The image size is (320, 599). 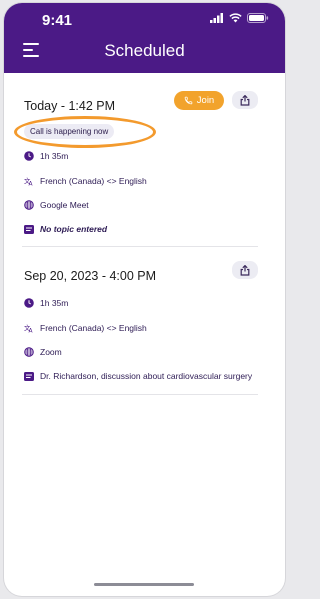 What do you see at coordinates (216, 18) in the screenshot?
I see `signal-icon` at bounding box center [216, 18].